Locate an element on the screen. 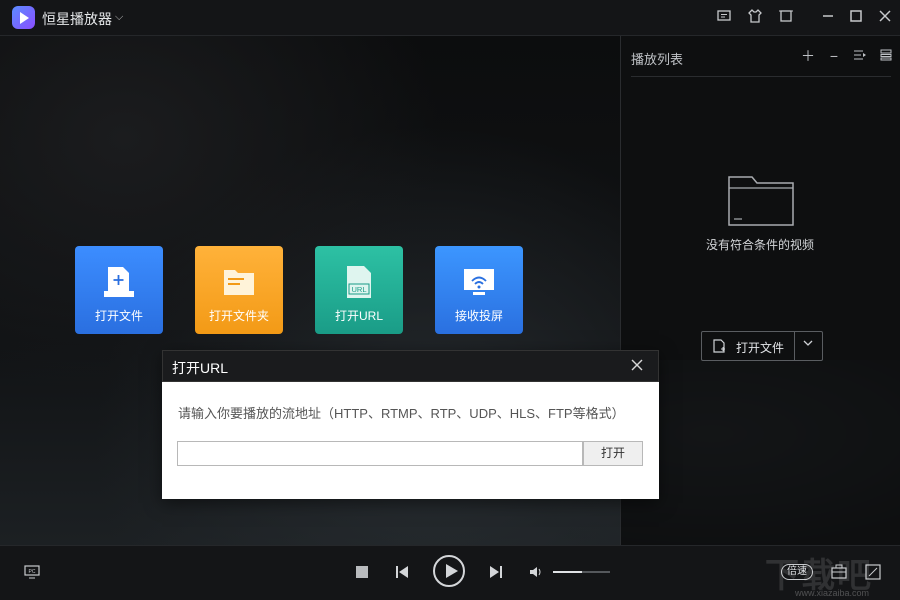  feedback-icon is located at coordinates (724, 18).